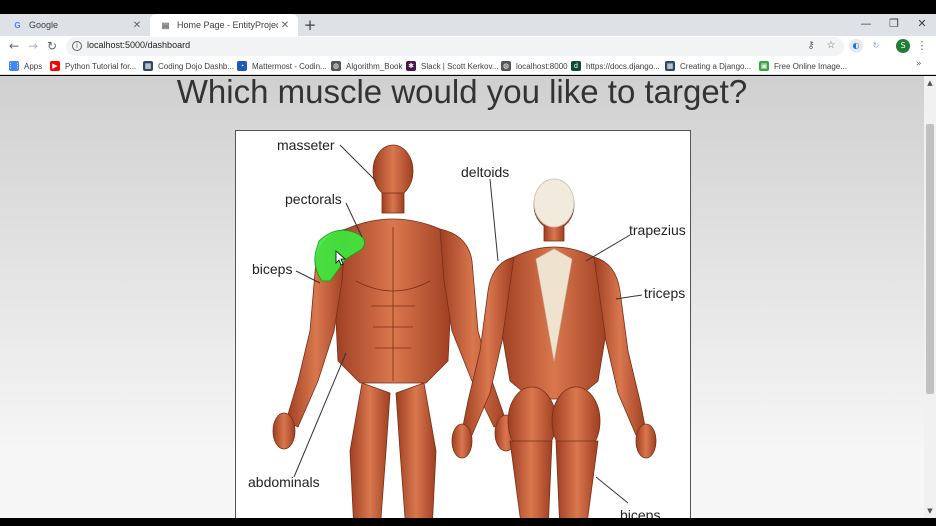 Image resolution: width=936 pixels, height=526 pixels. What do you see at coordinates (313, 199) in the screenshot?
I see `label-pectorals: pectorals` at bounding box center [313, 199].